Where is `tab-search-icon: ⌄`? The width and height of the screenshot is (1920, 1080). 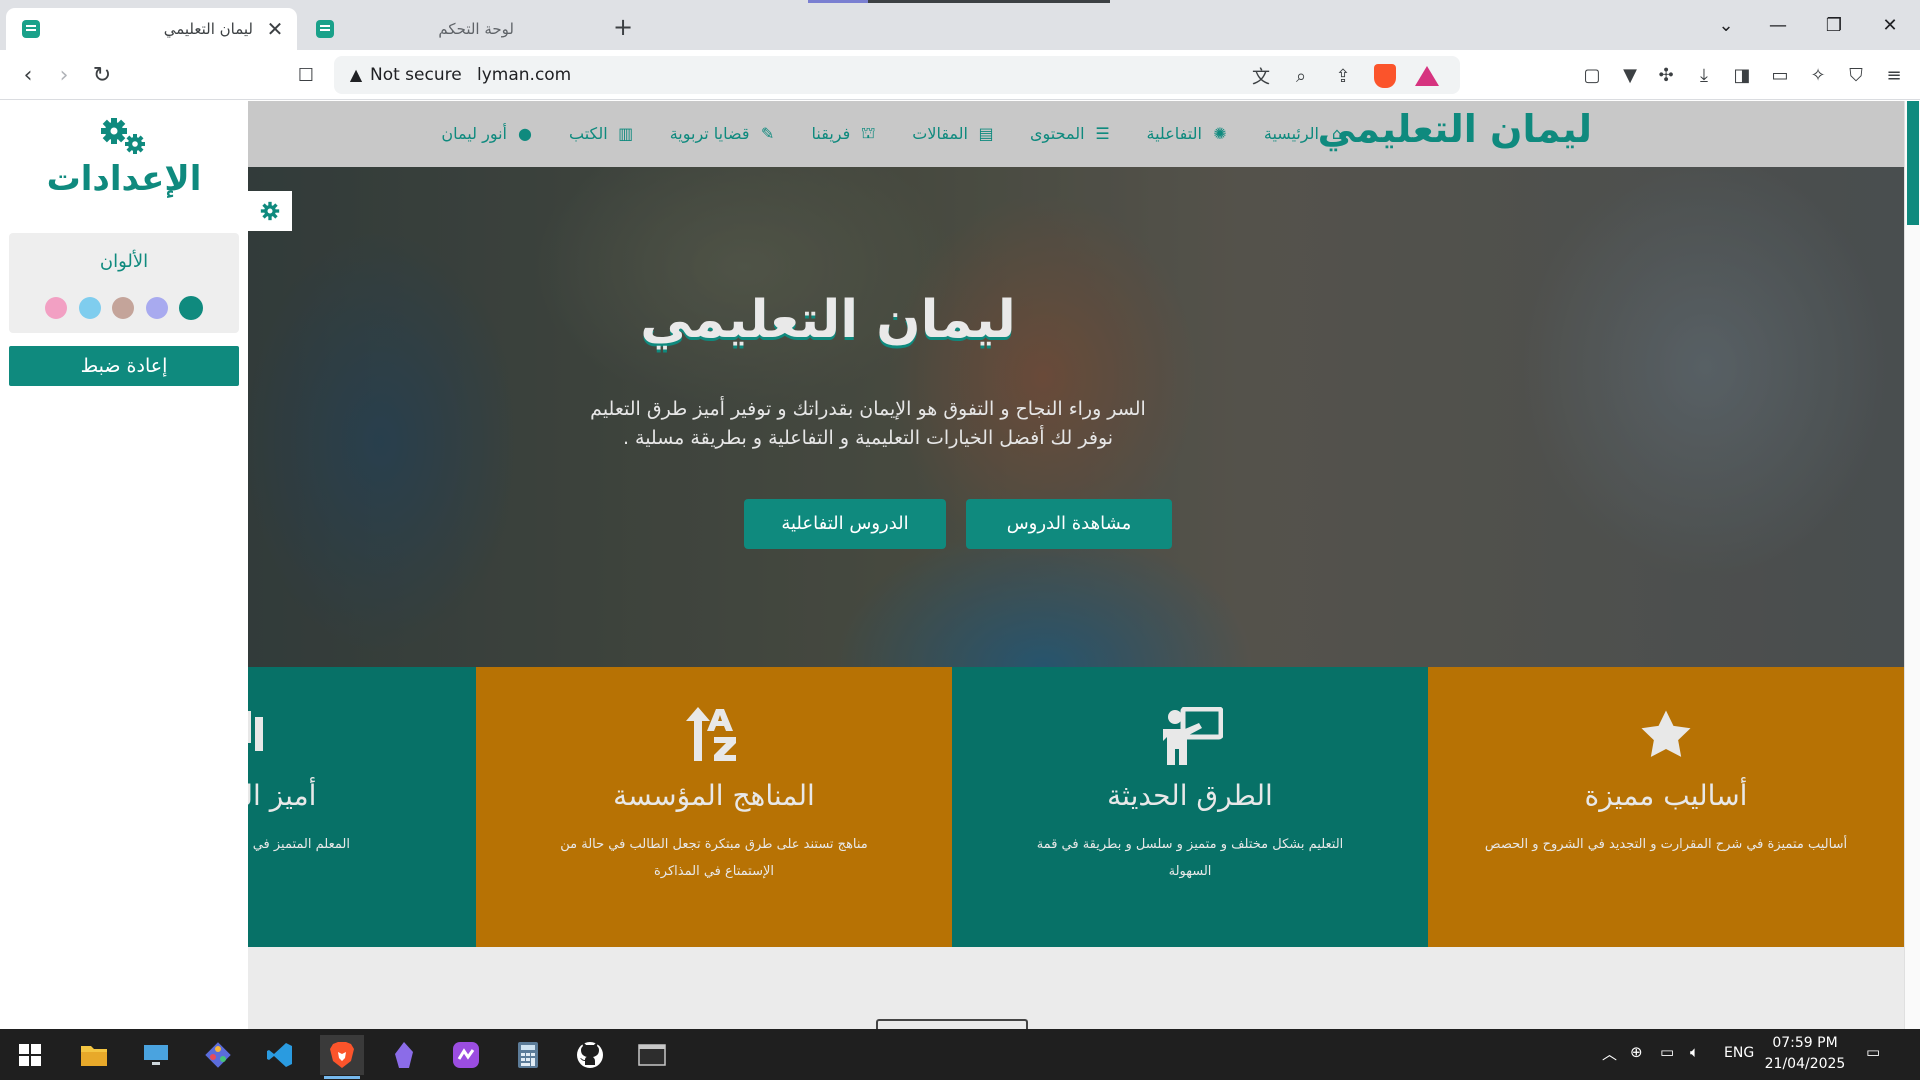
tab-search-icon: ⌄ is located at coordinates (1726, 25).